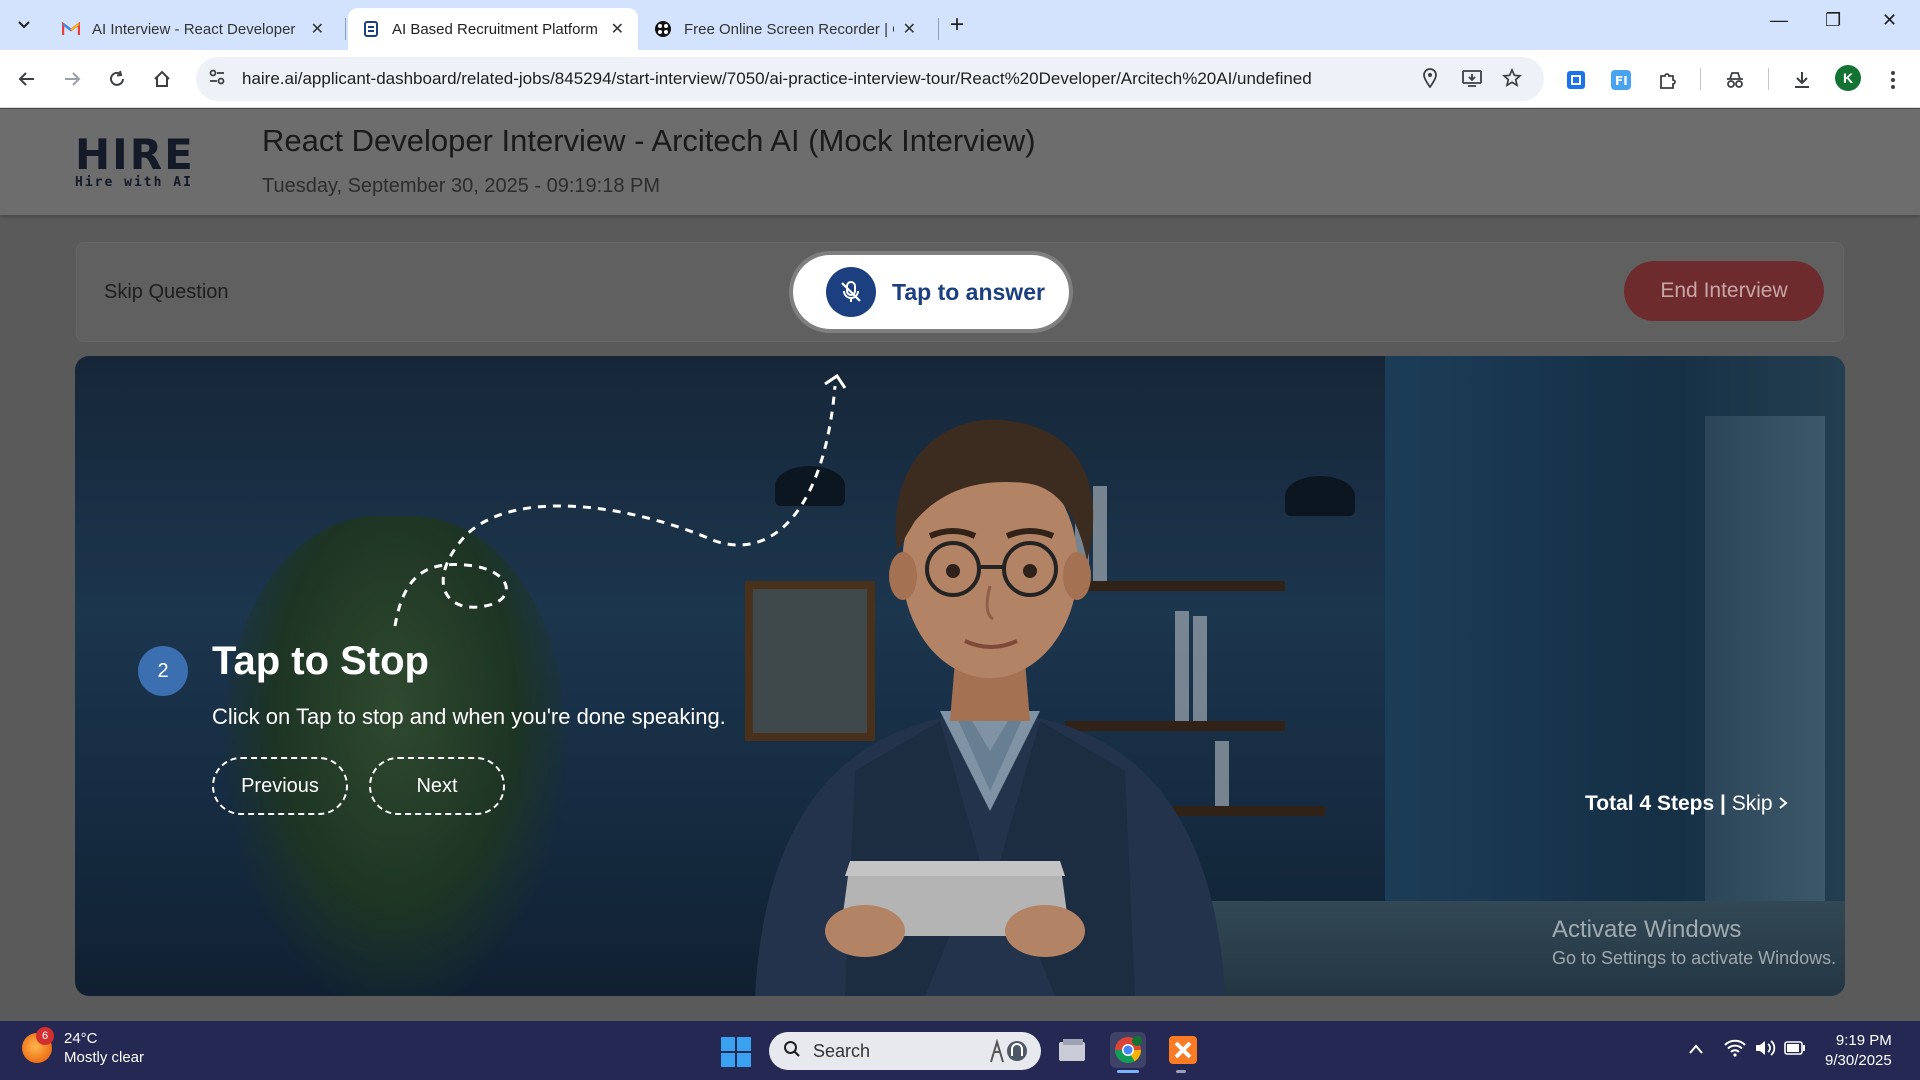  Describe the element at coordinates (905, 1051) in the screenshot. I see `taskbar-search: Search` at that location.